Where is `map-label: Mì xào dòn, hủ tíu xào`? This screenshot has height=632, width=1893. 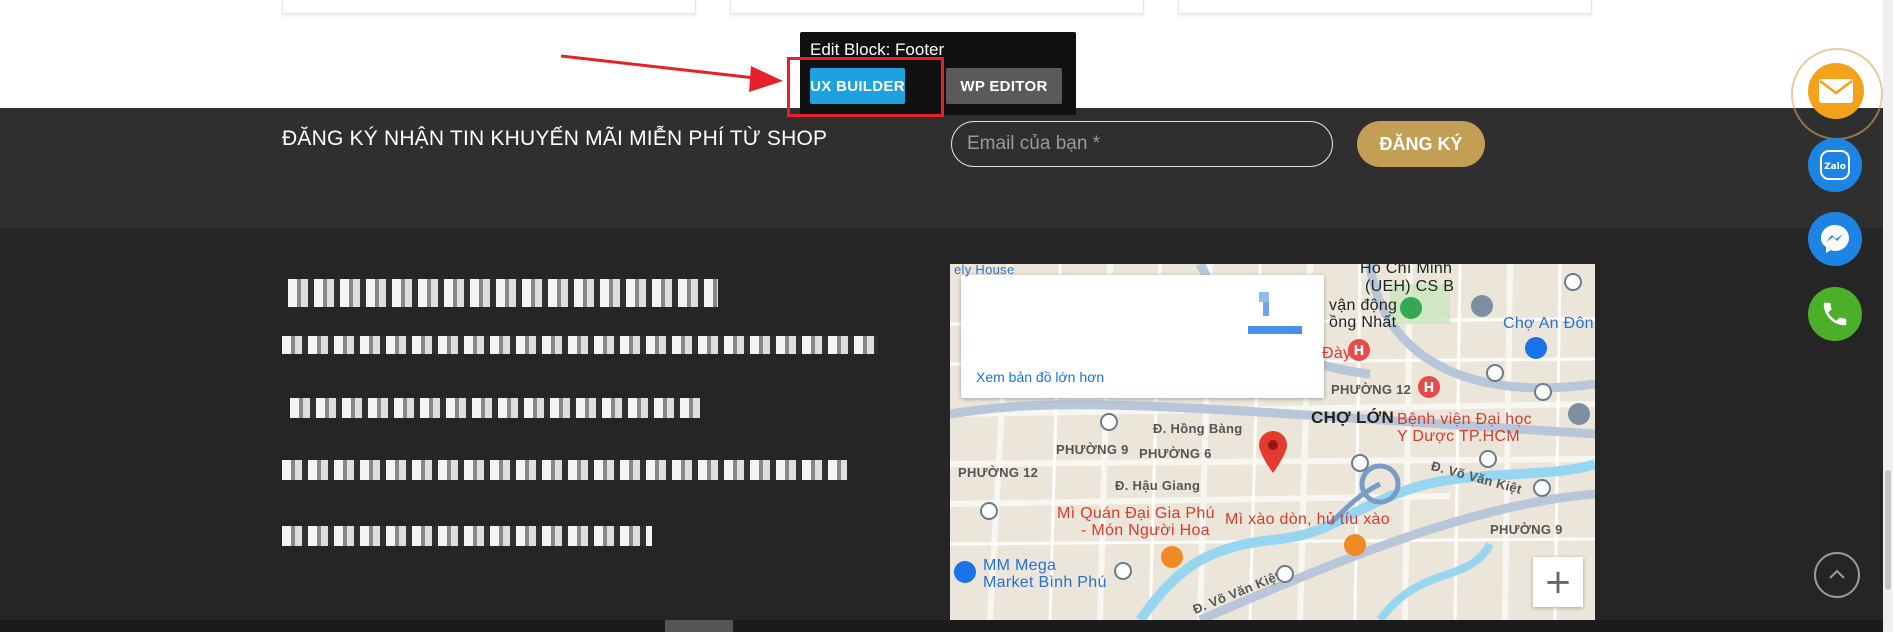 map-label: Mì xào dòn, hủ tíu xào is located at coordinates (1307, 519).